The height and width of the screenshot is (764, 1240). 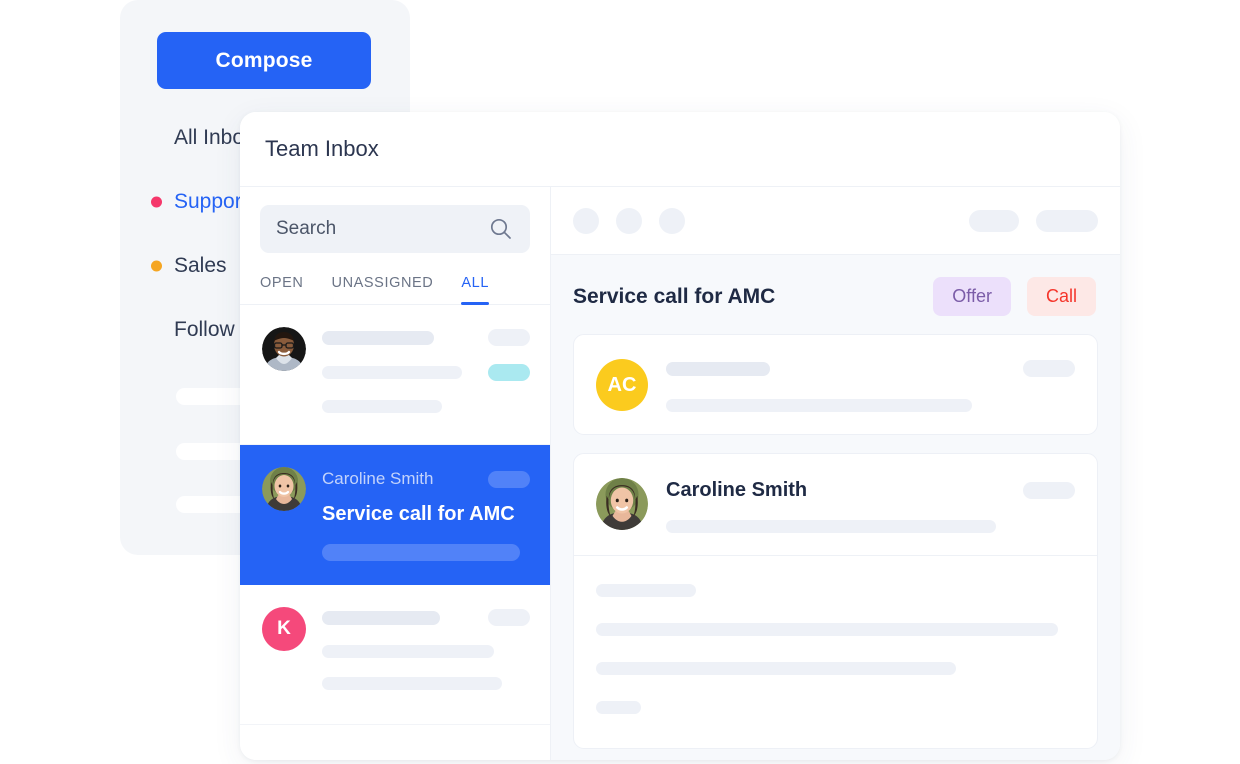 I want to click on detail-header: Service call for AMC Offer Call, so click(x=835, y=294).